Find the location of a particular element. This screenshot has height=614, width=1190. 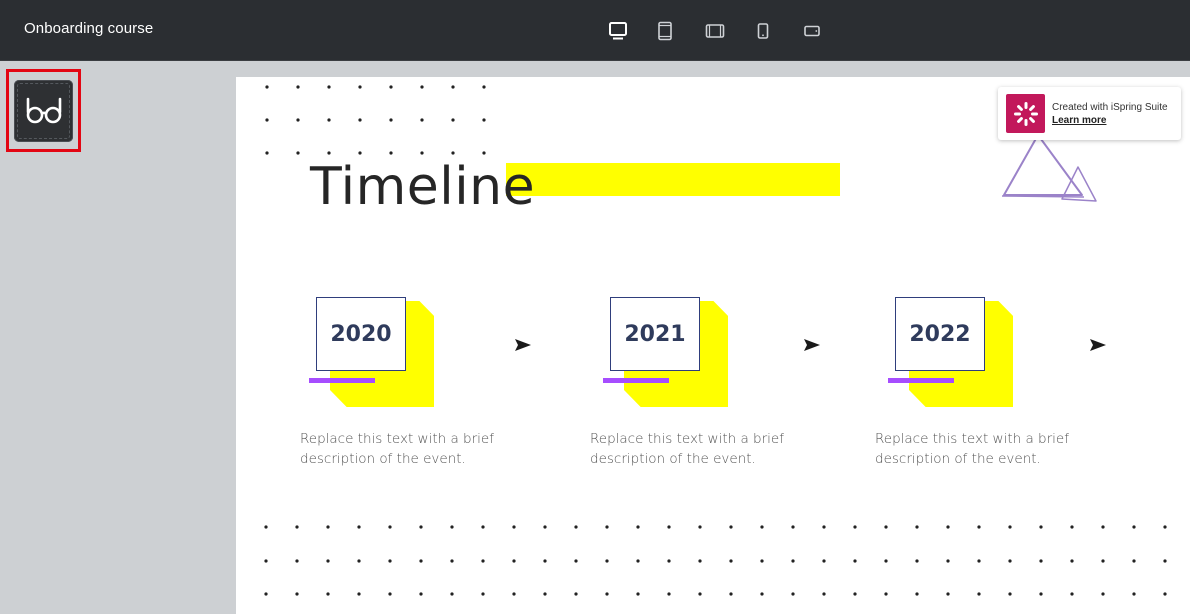

desktop-view-button is located at coordinates (618, 31).